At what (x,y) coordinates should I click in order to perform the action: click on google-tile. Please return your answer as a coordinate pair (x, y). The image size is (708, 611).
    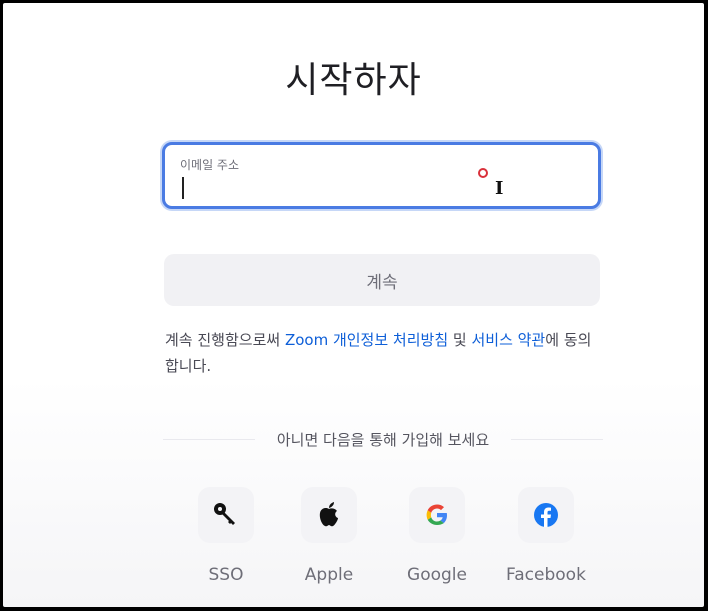
    Looking at the image, I should click on (437, 515).